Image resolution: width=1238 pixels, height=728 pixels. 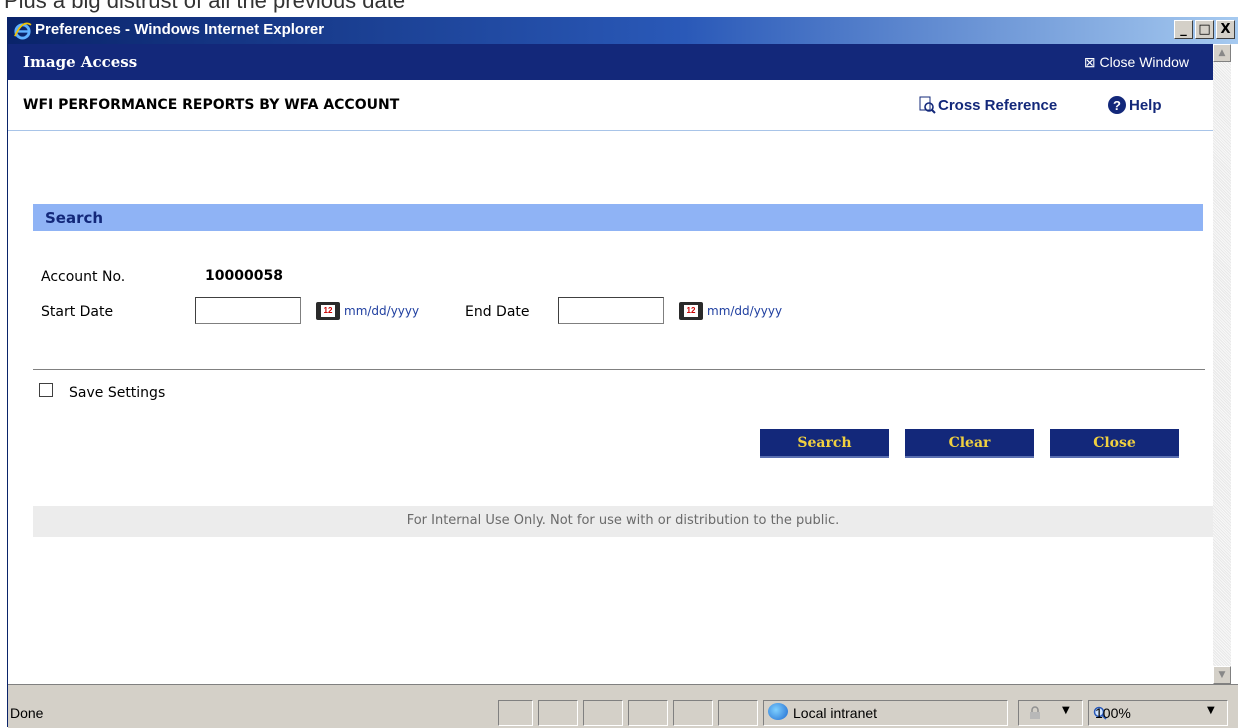 I want to click on end-date-label: End Date, so click(x=497, y=312).